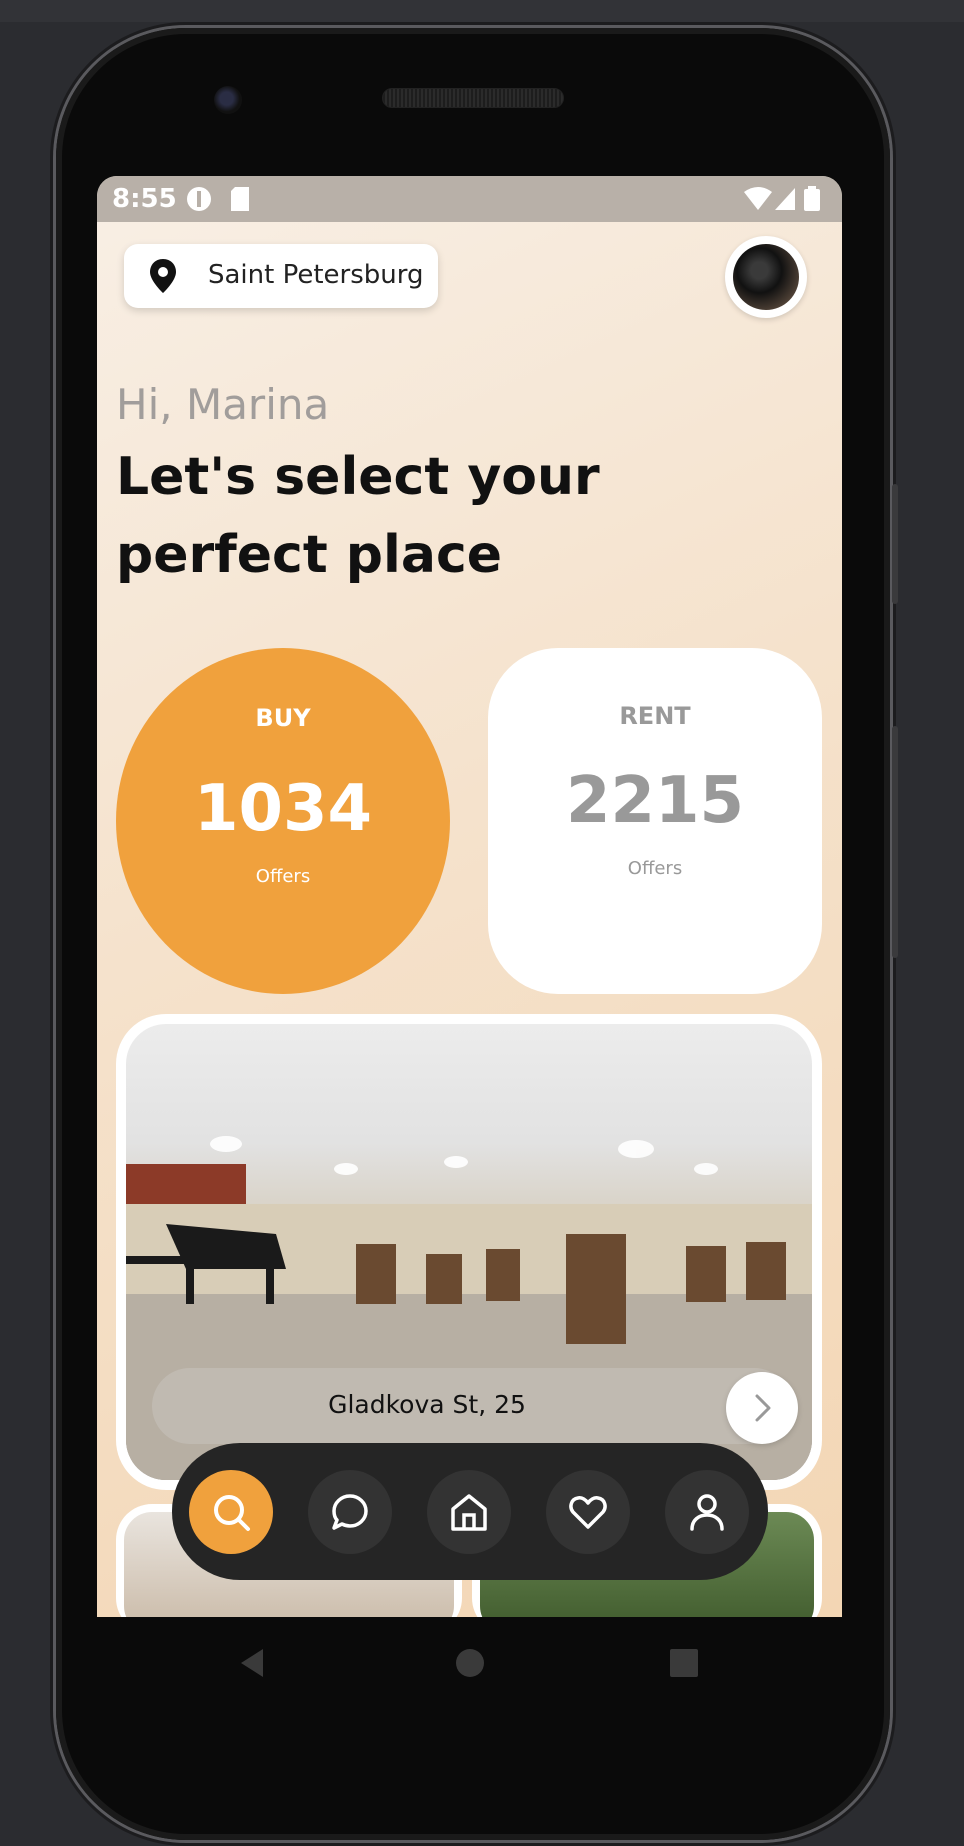  What do you see at coordinates (655, 801) in the screenshot?
I see `rent-count: 2215` at bounding box center [655, 801].